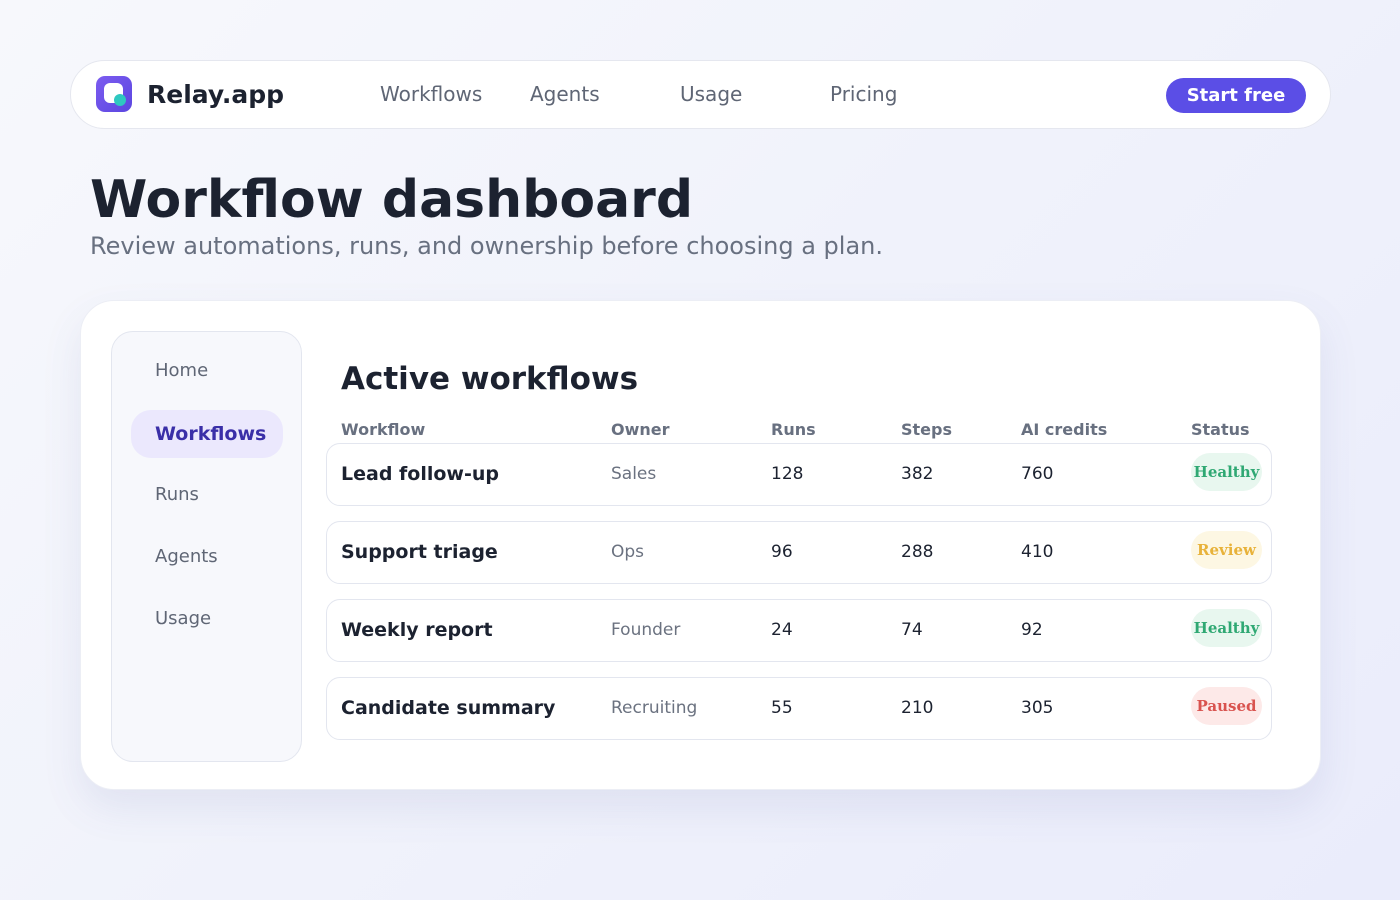  I want to click on workflow-steps: 210, so click(917, 708).